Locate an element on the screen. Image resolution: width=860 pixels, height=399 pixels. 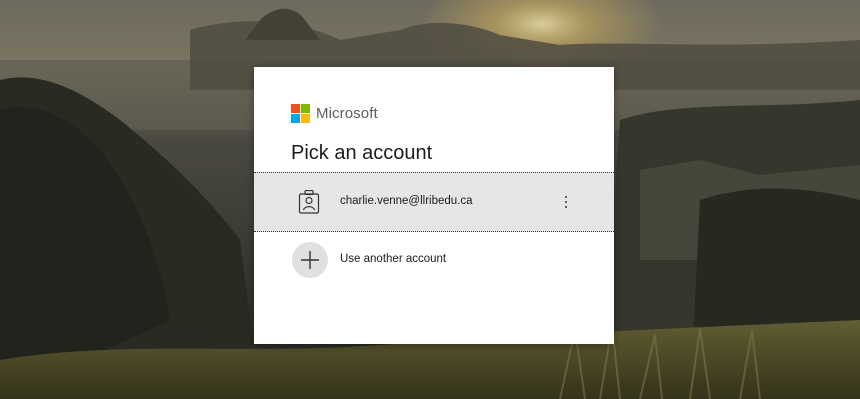
logo-square-yellow is located at coordinates (305, 118).